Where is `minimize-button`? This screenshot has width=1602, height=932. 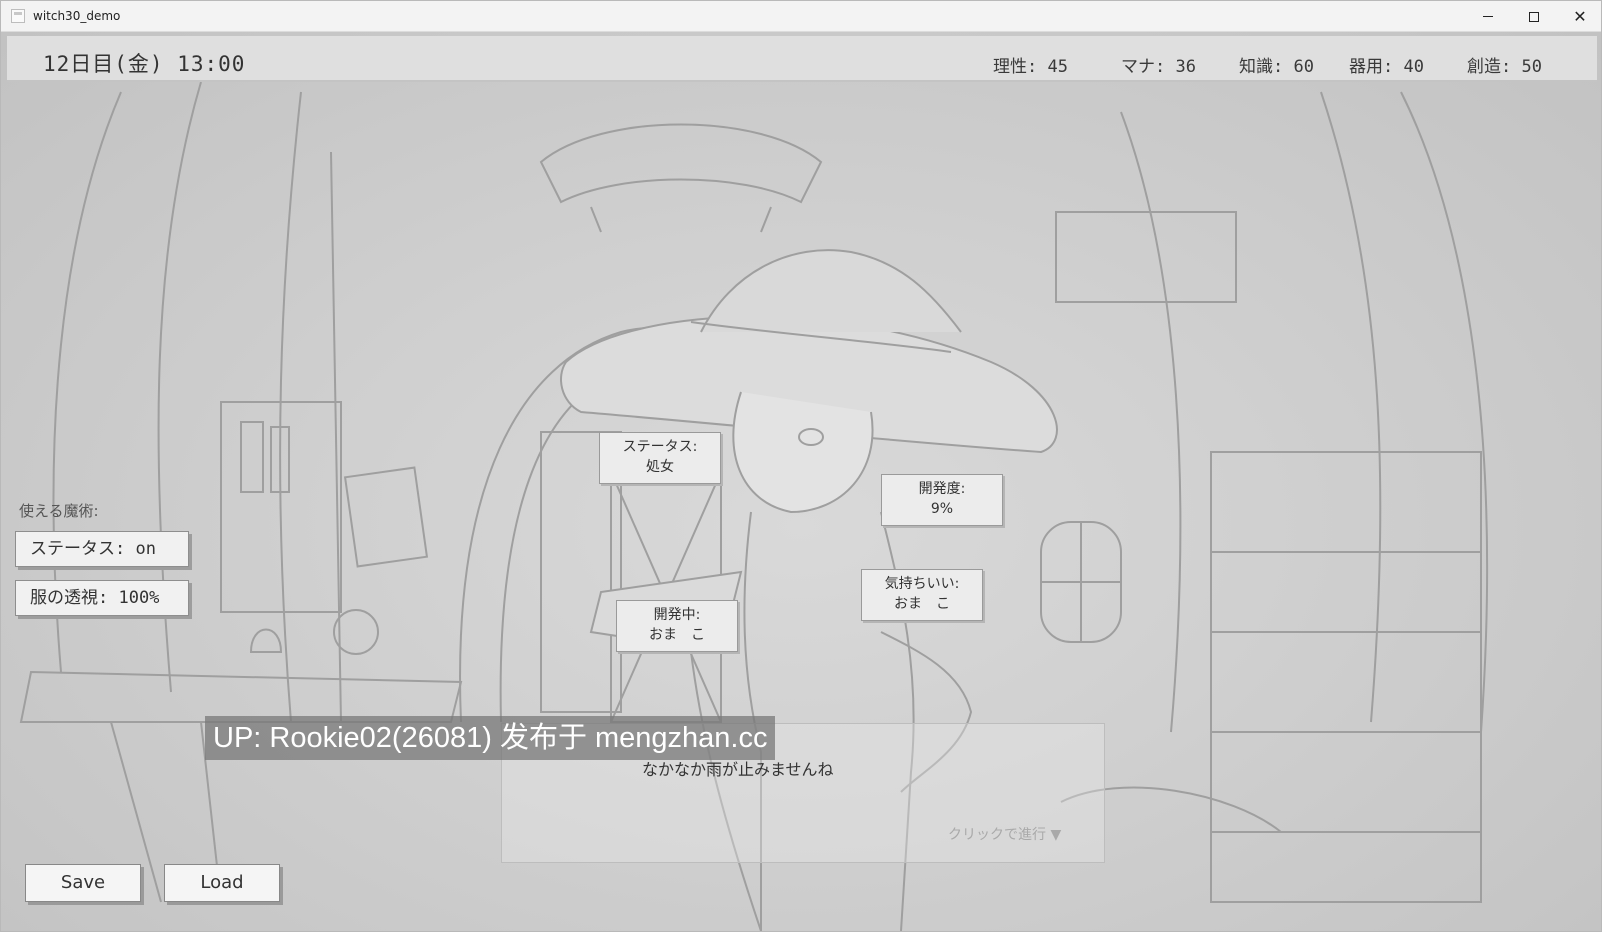
minimize-button is located at coordinates (1488, 16).